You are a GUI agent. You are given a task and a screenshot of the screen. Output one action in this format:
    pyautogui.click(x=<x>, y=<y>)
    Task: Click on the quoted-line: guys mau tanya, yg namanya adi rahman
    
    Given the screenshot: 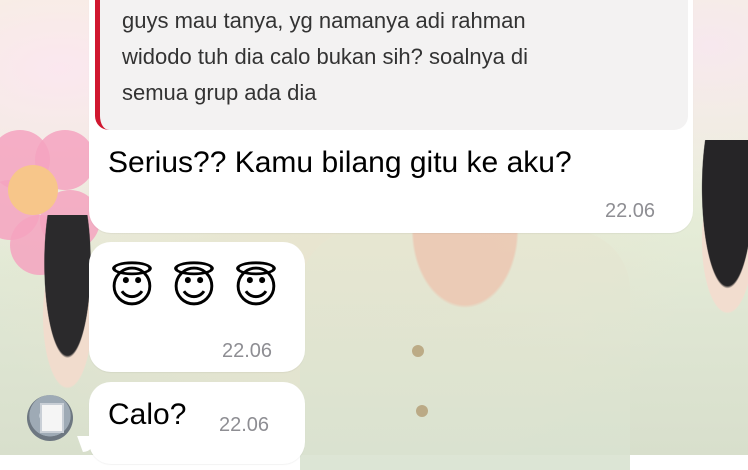 What is the action you would take?
    pyautogui.click(x=324, y=20)
    